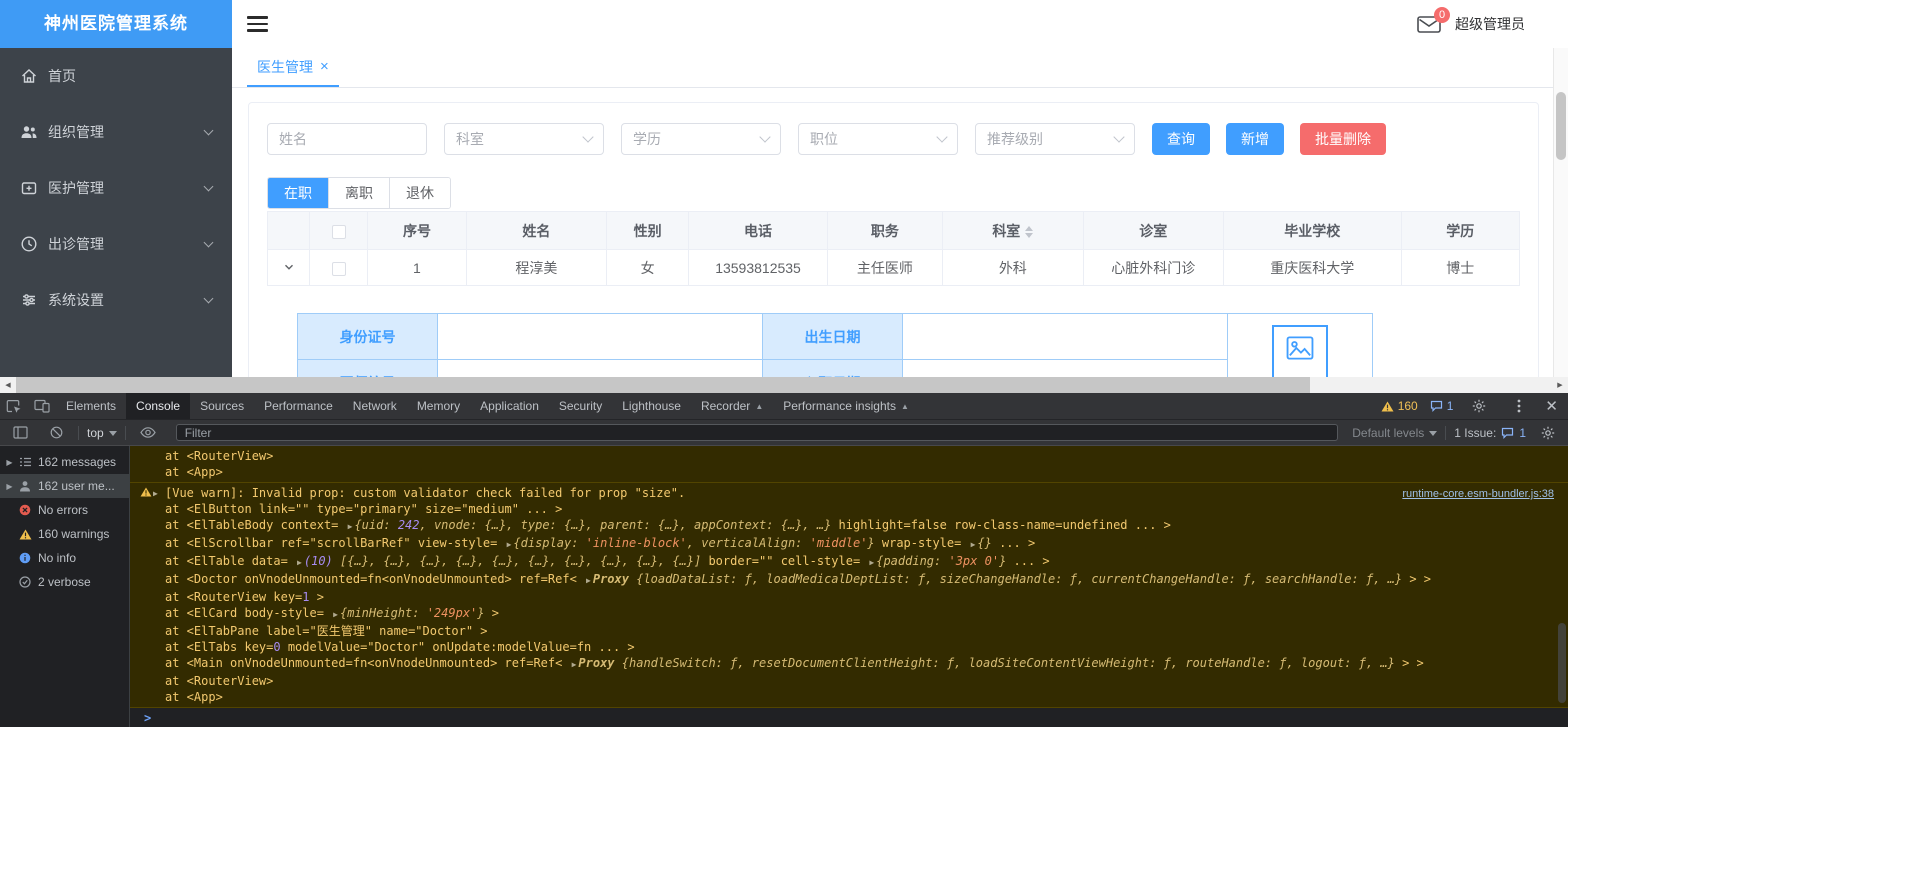  What do you see at coordinates (846, 406) in the screenshot?
I see `devtools-tab-performance-insights: Performance insights ▲` at bounding box center [846, 406].